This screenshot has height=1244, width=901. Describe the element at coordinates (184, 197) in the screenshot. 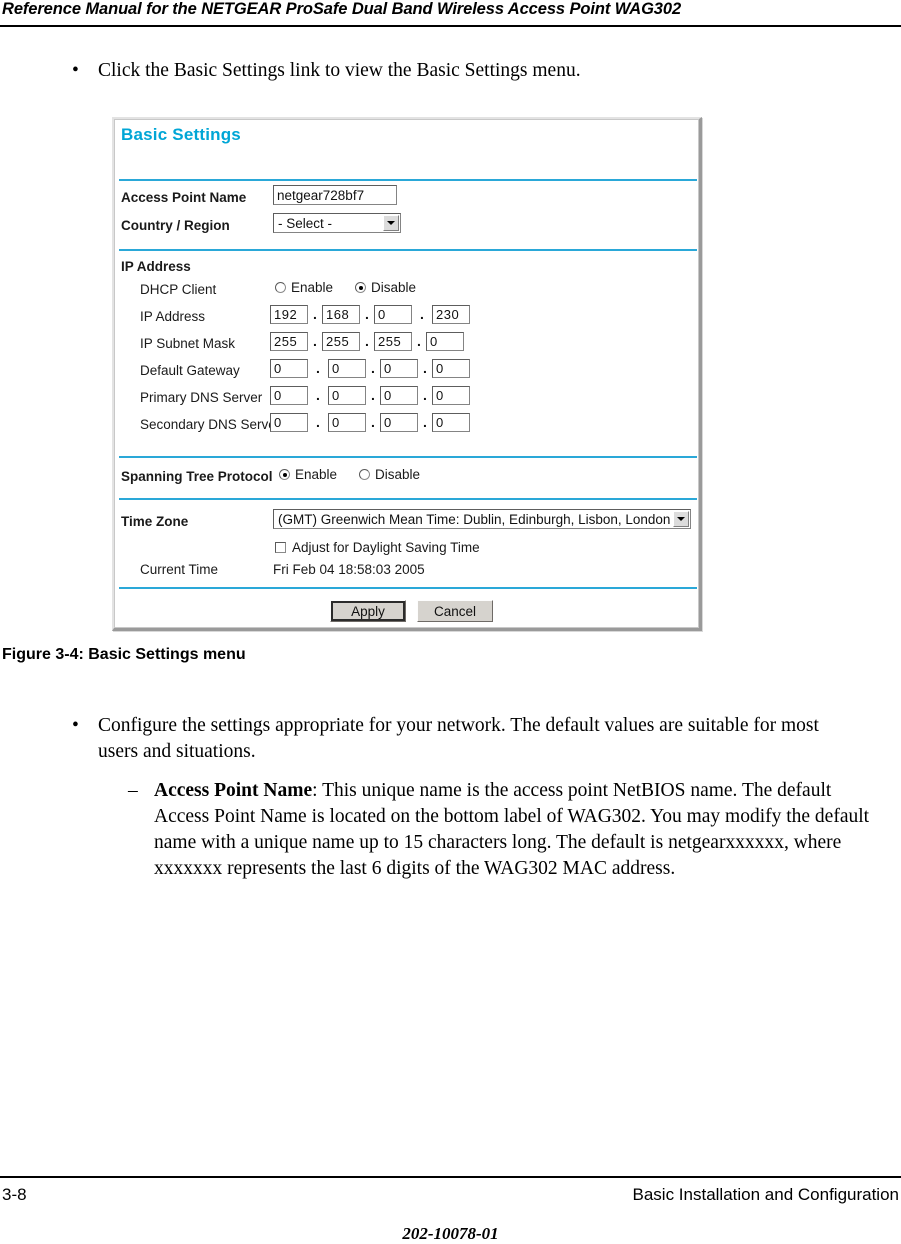

I see `access-point-name-label: Access Point Name` at that location.